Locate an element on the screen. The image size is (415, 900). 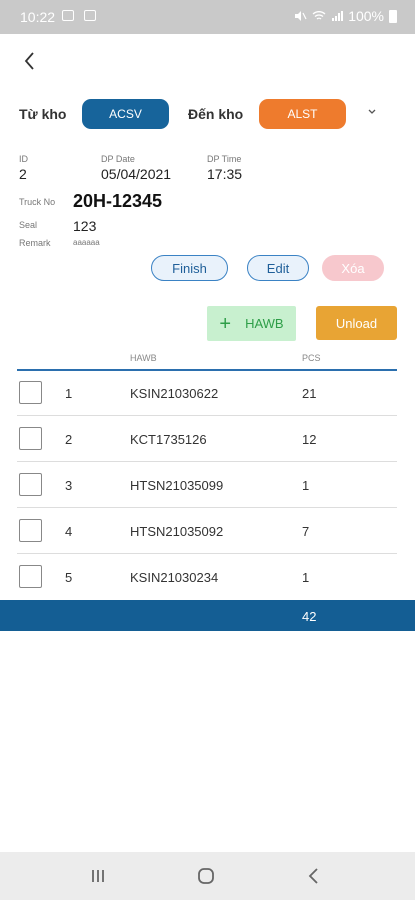
status-right: 100% is located at coordinates (345, 16).